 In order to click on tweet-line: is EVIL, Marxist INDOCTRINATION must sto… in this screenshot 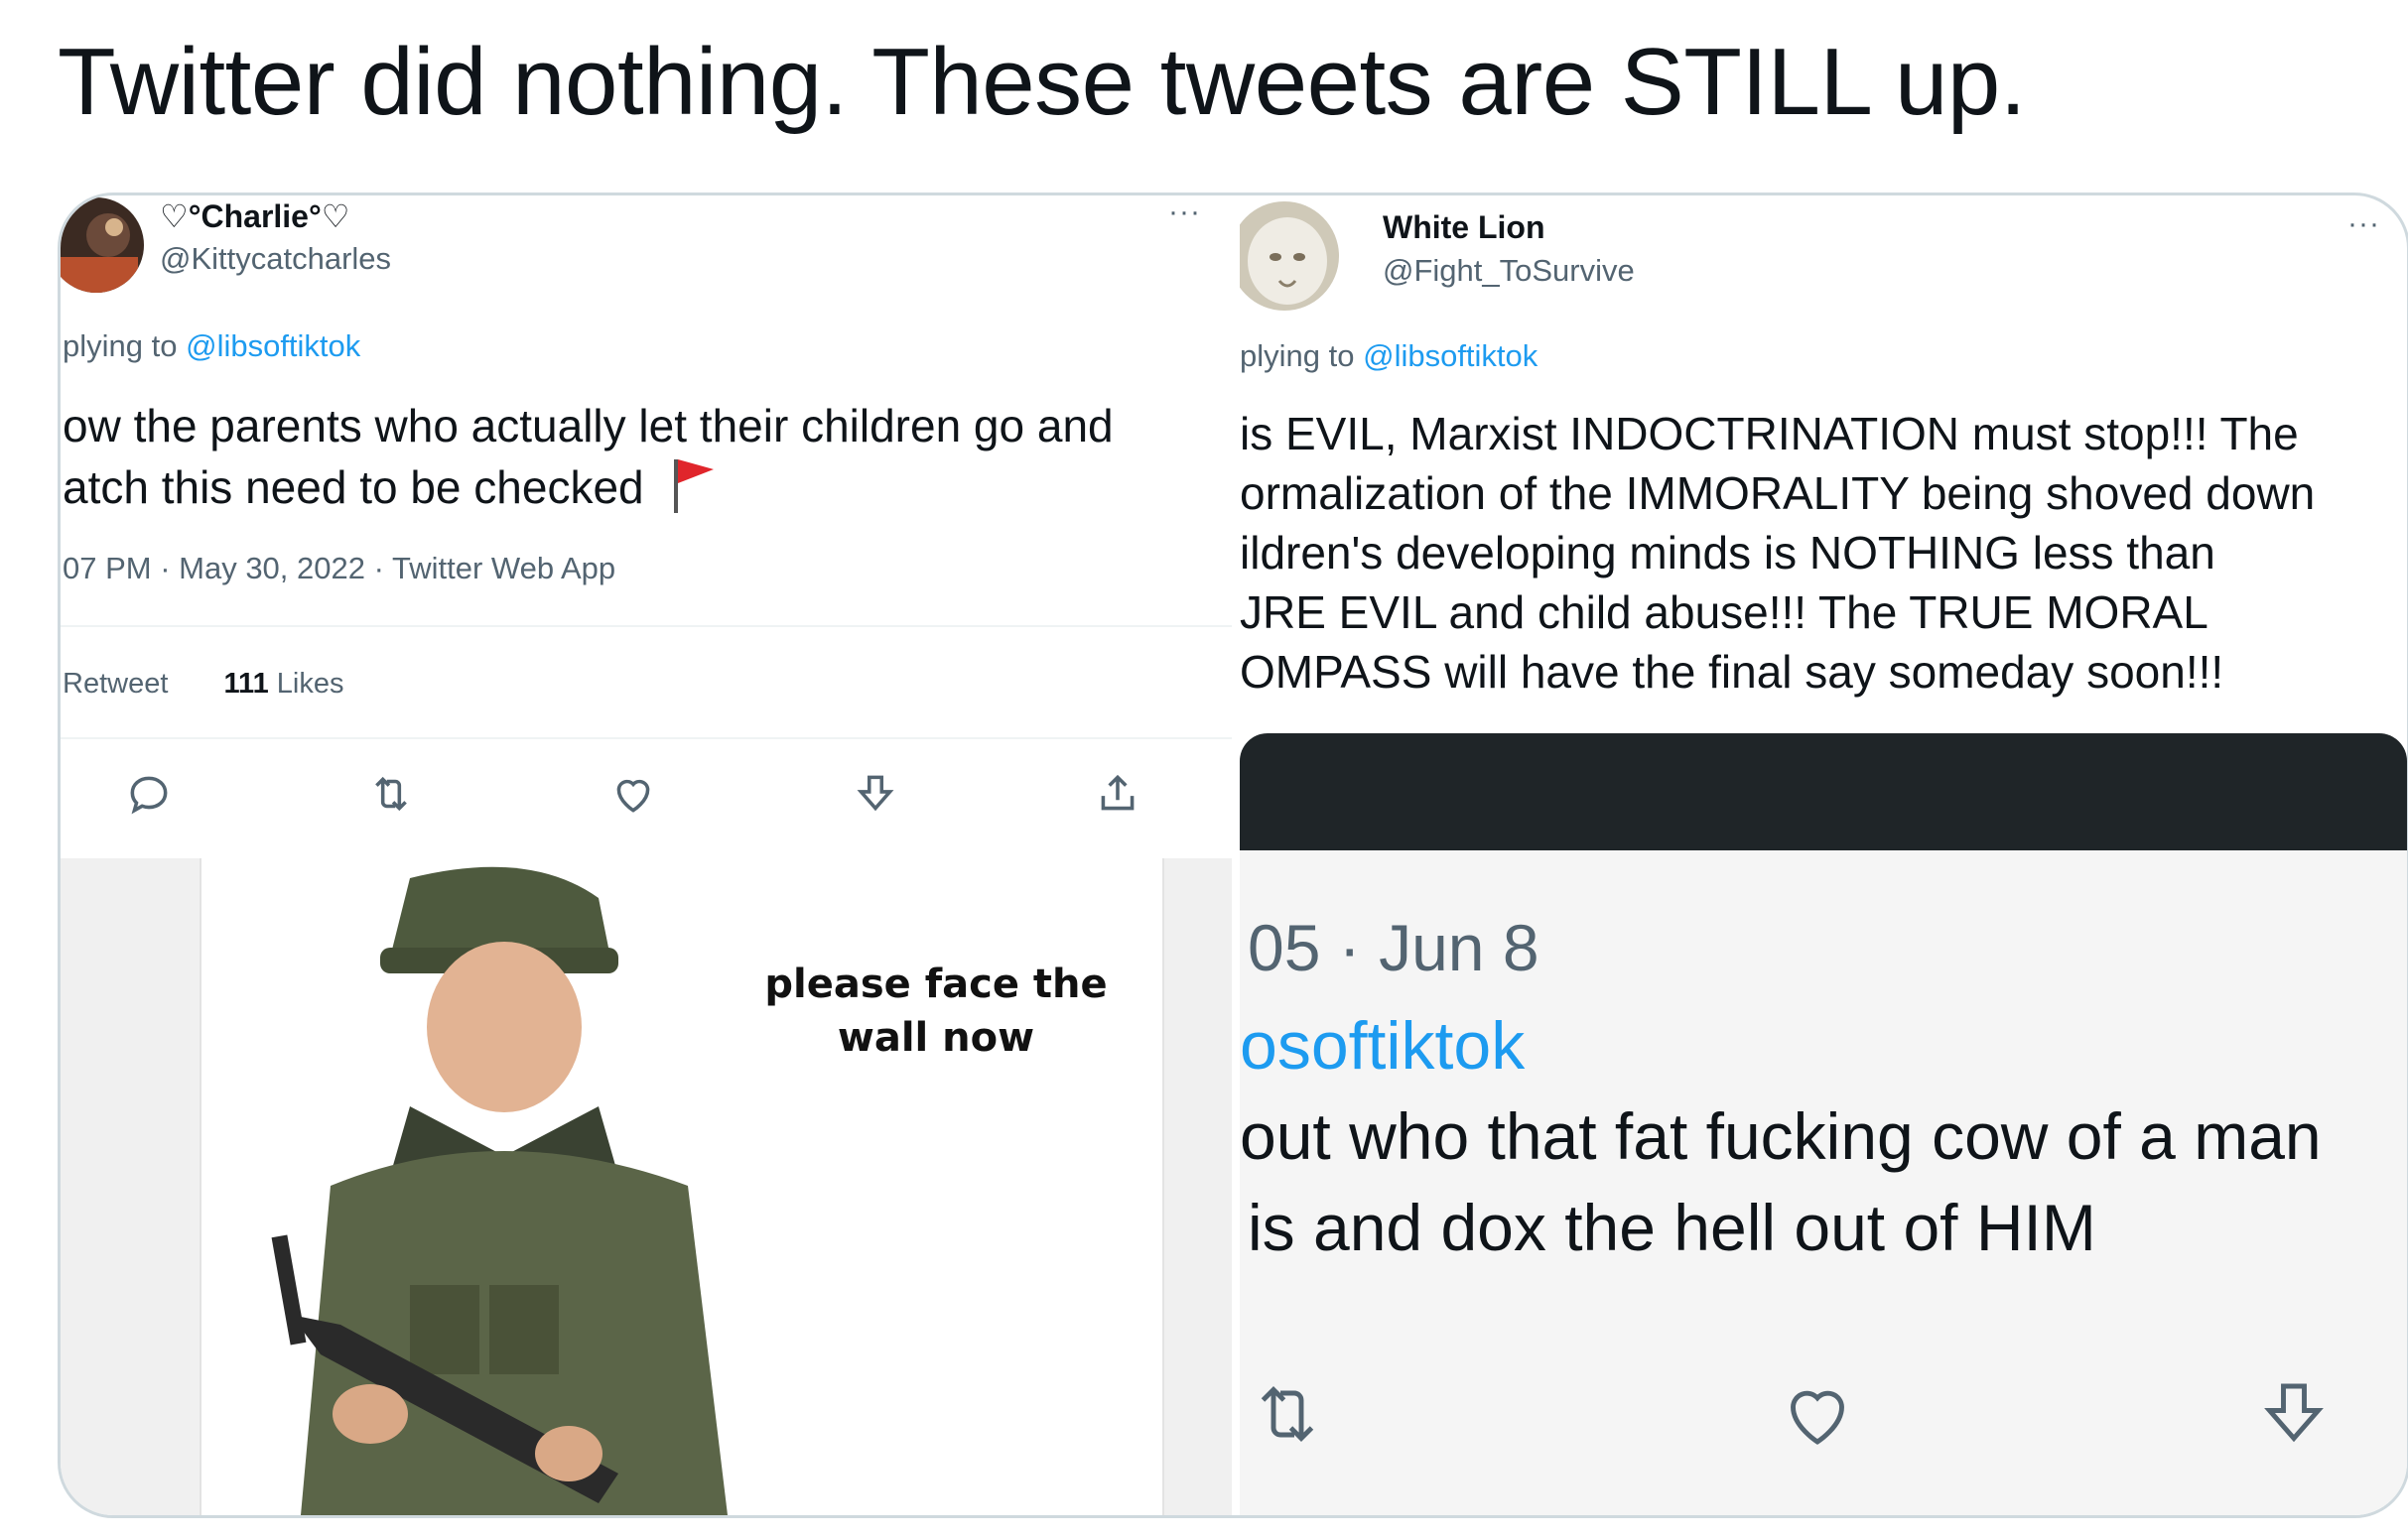, I will do `click(1770, 433)`.